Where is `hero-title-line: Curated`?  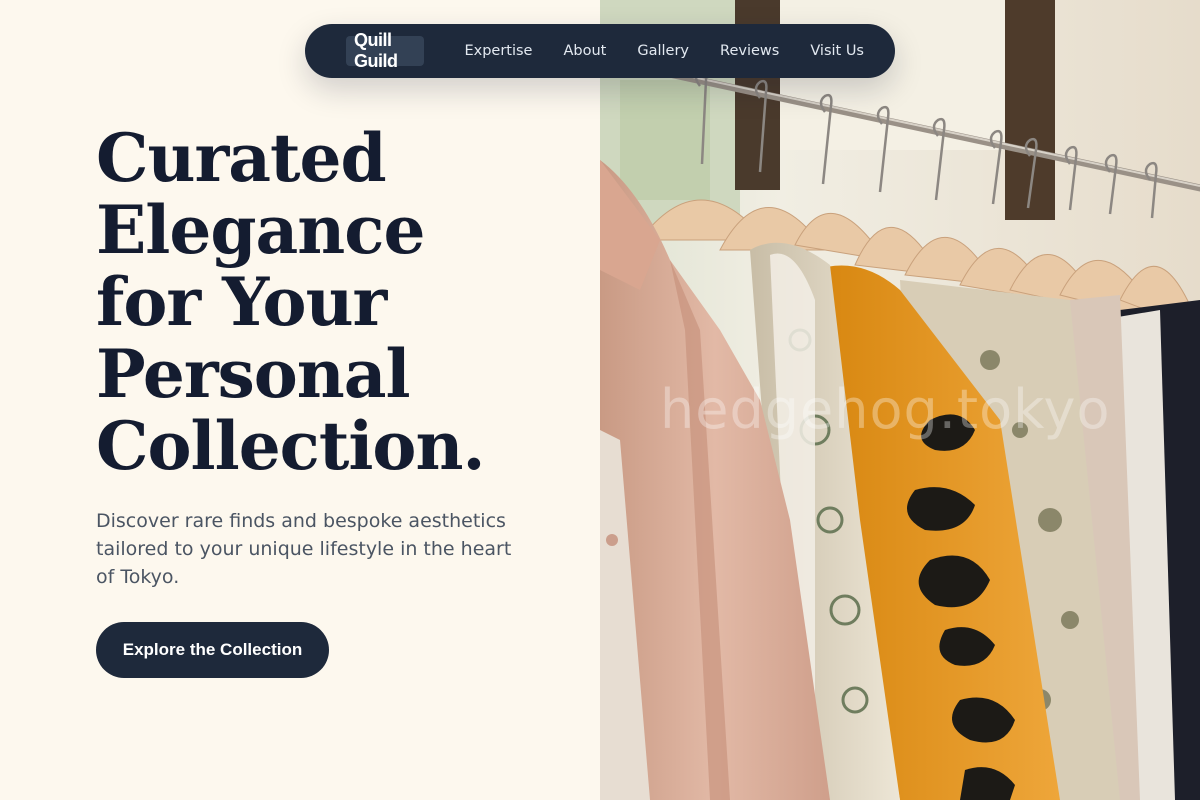
hero-title-line: Curated is located at coordinates (241, 158).